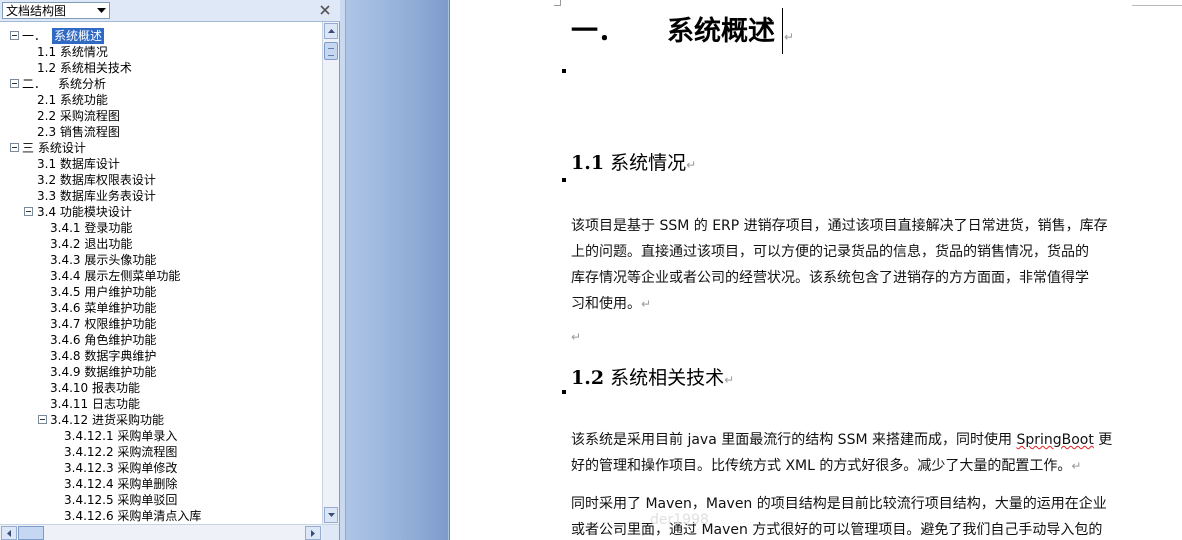 The height and width of the screenshot is (540, 1182). What do you see at coordinates (667, 378) in the screenshot?
I see `heading-1-2-title: 系统相关技术` at bounding box center [667, 378].